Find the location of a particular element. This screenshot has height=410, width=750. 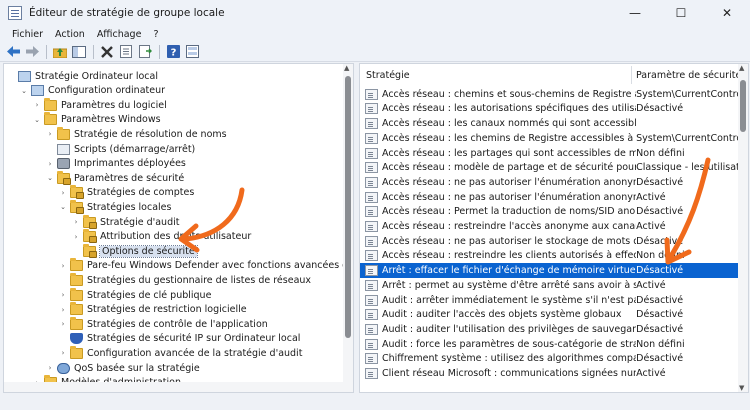

tree-item: › Imprimantes déployées is located at coordinates (115, 164).